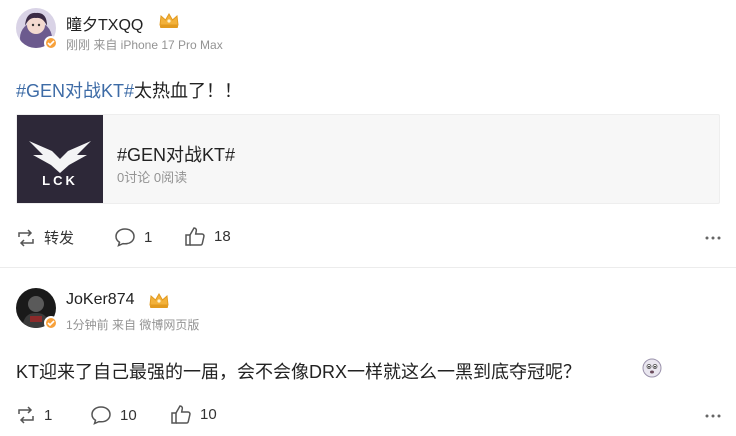 The width and height of the screenshot is (736, 436). What do you see at coordinates (207, 236) in the screenshot?
I see `like-button: 18` at bounding box center [207, 236].